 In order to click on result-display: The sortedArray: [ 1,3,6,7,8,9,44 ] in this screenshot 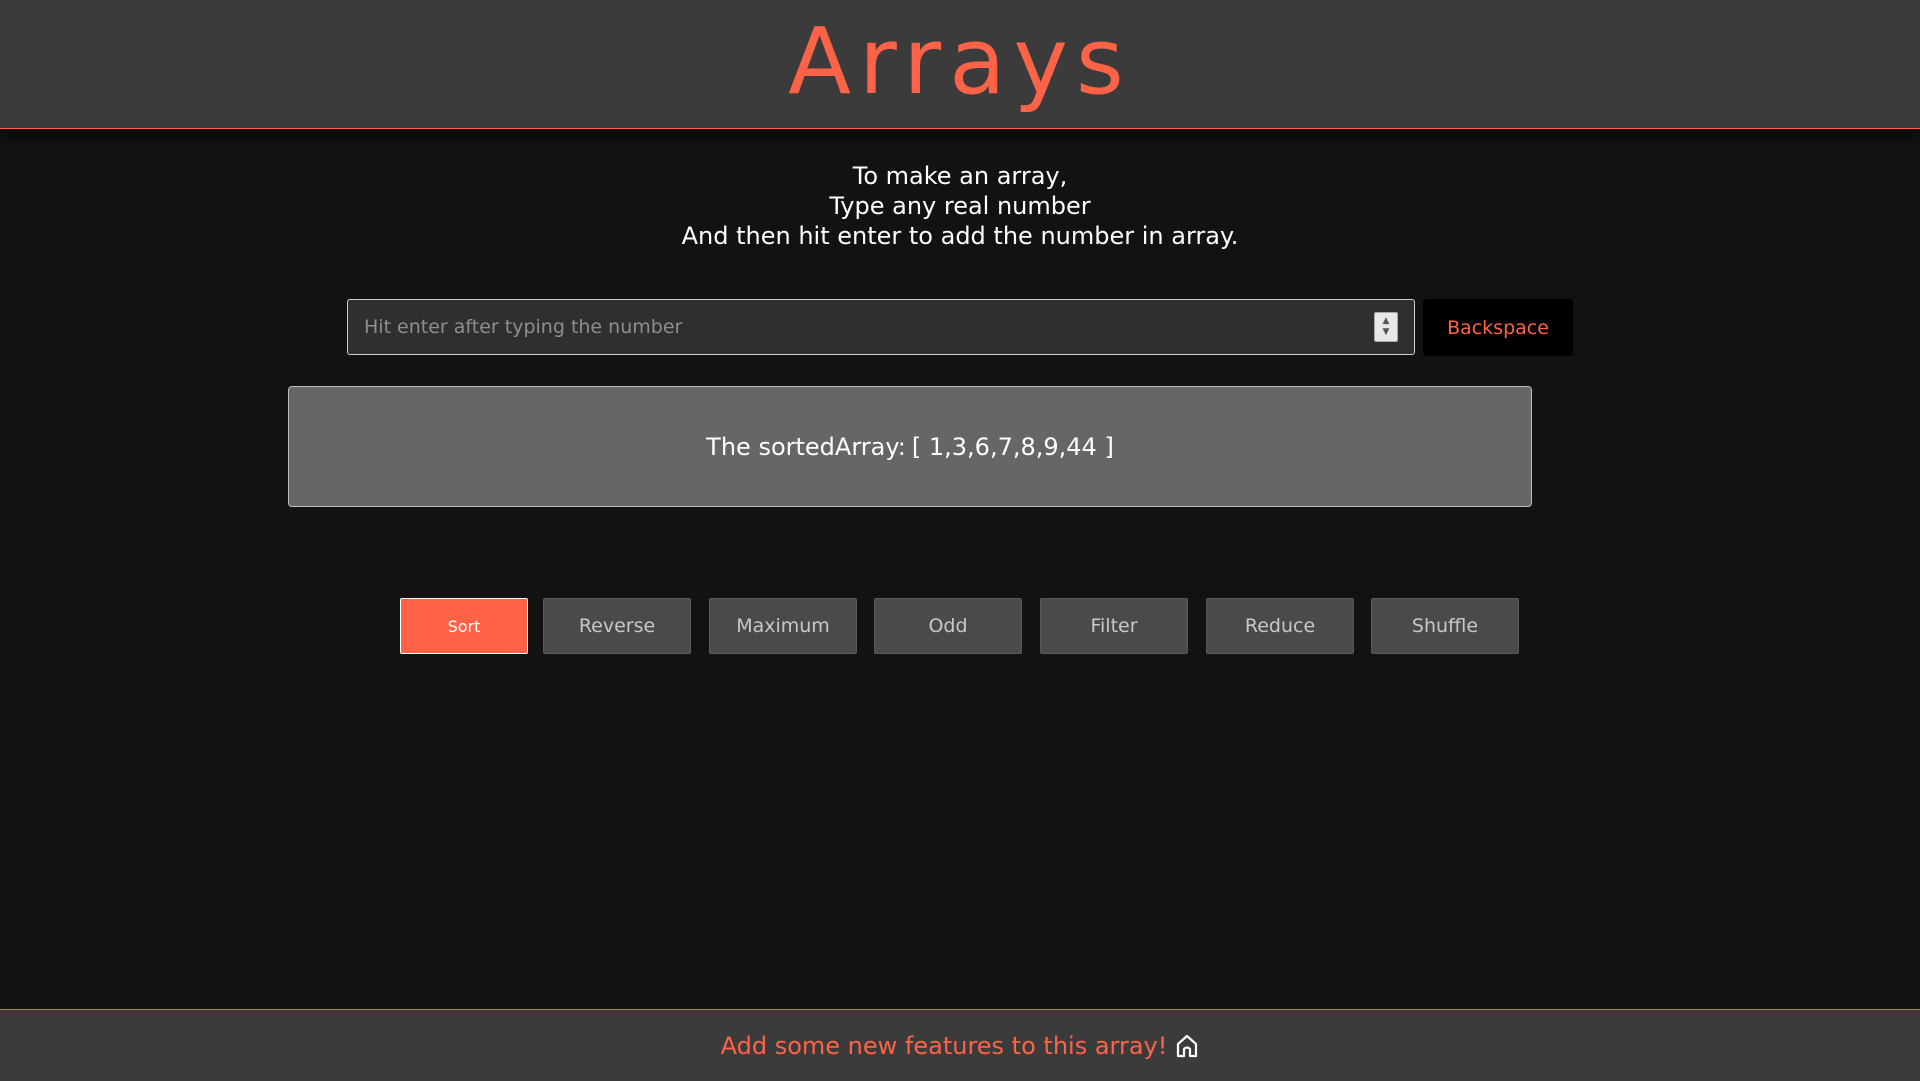, I will do `click(910, 446)`.